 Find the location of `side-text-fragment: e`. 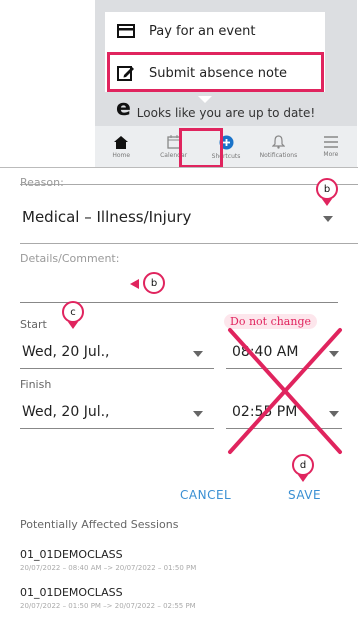

side-text-fragment: e is located at coordinates (123, 108).